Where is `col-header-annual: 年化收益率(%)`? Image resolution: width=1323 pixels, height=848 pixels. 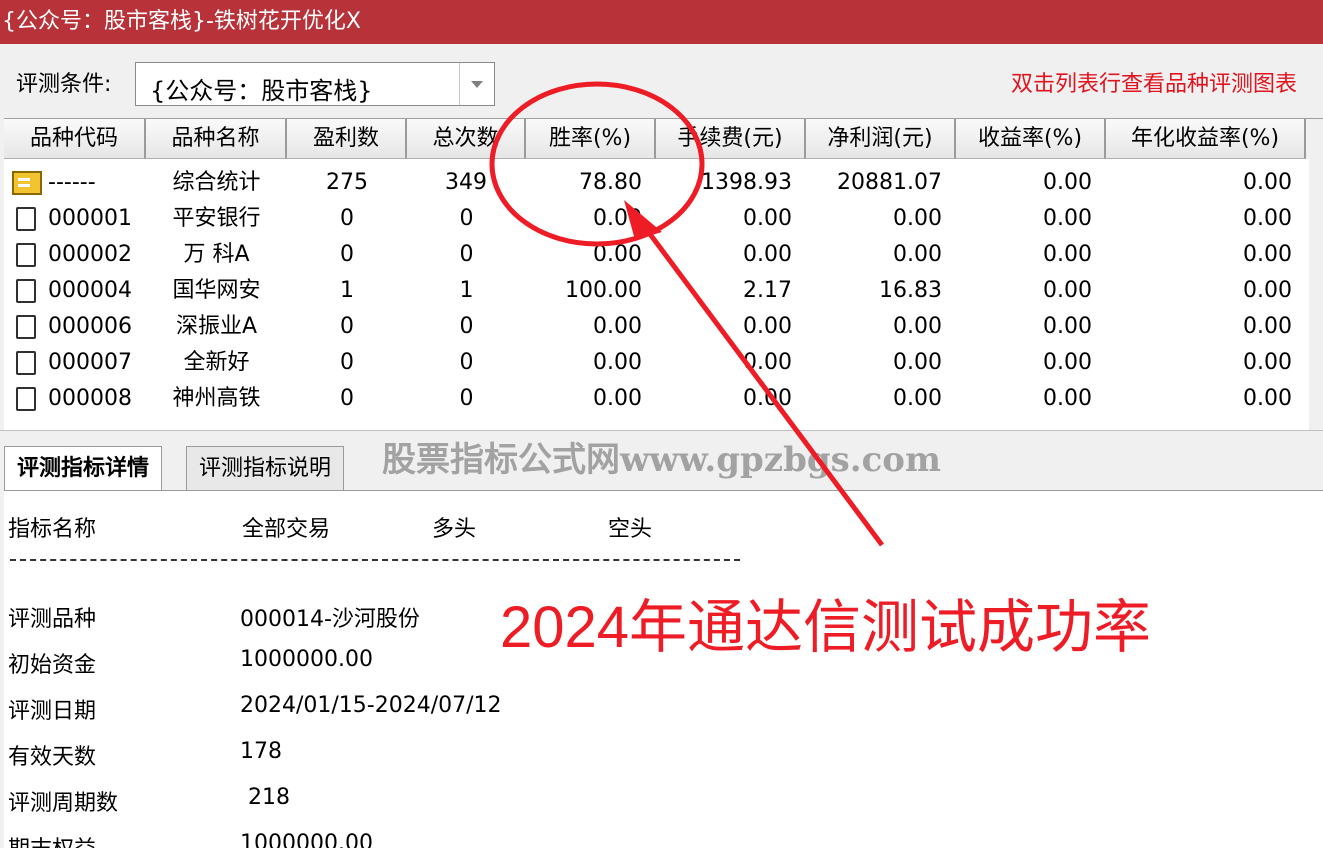
col-header-annual: 年化收益率(%) is located at coordinates (1206, 139).